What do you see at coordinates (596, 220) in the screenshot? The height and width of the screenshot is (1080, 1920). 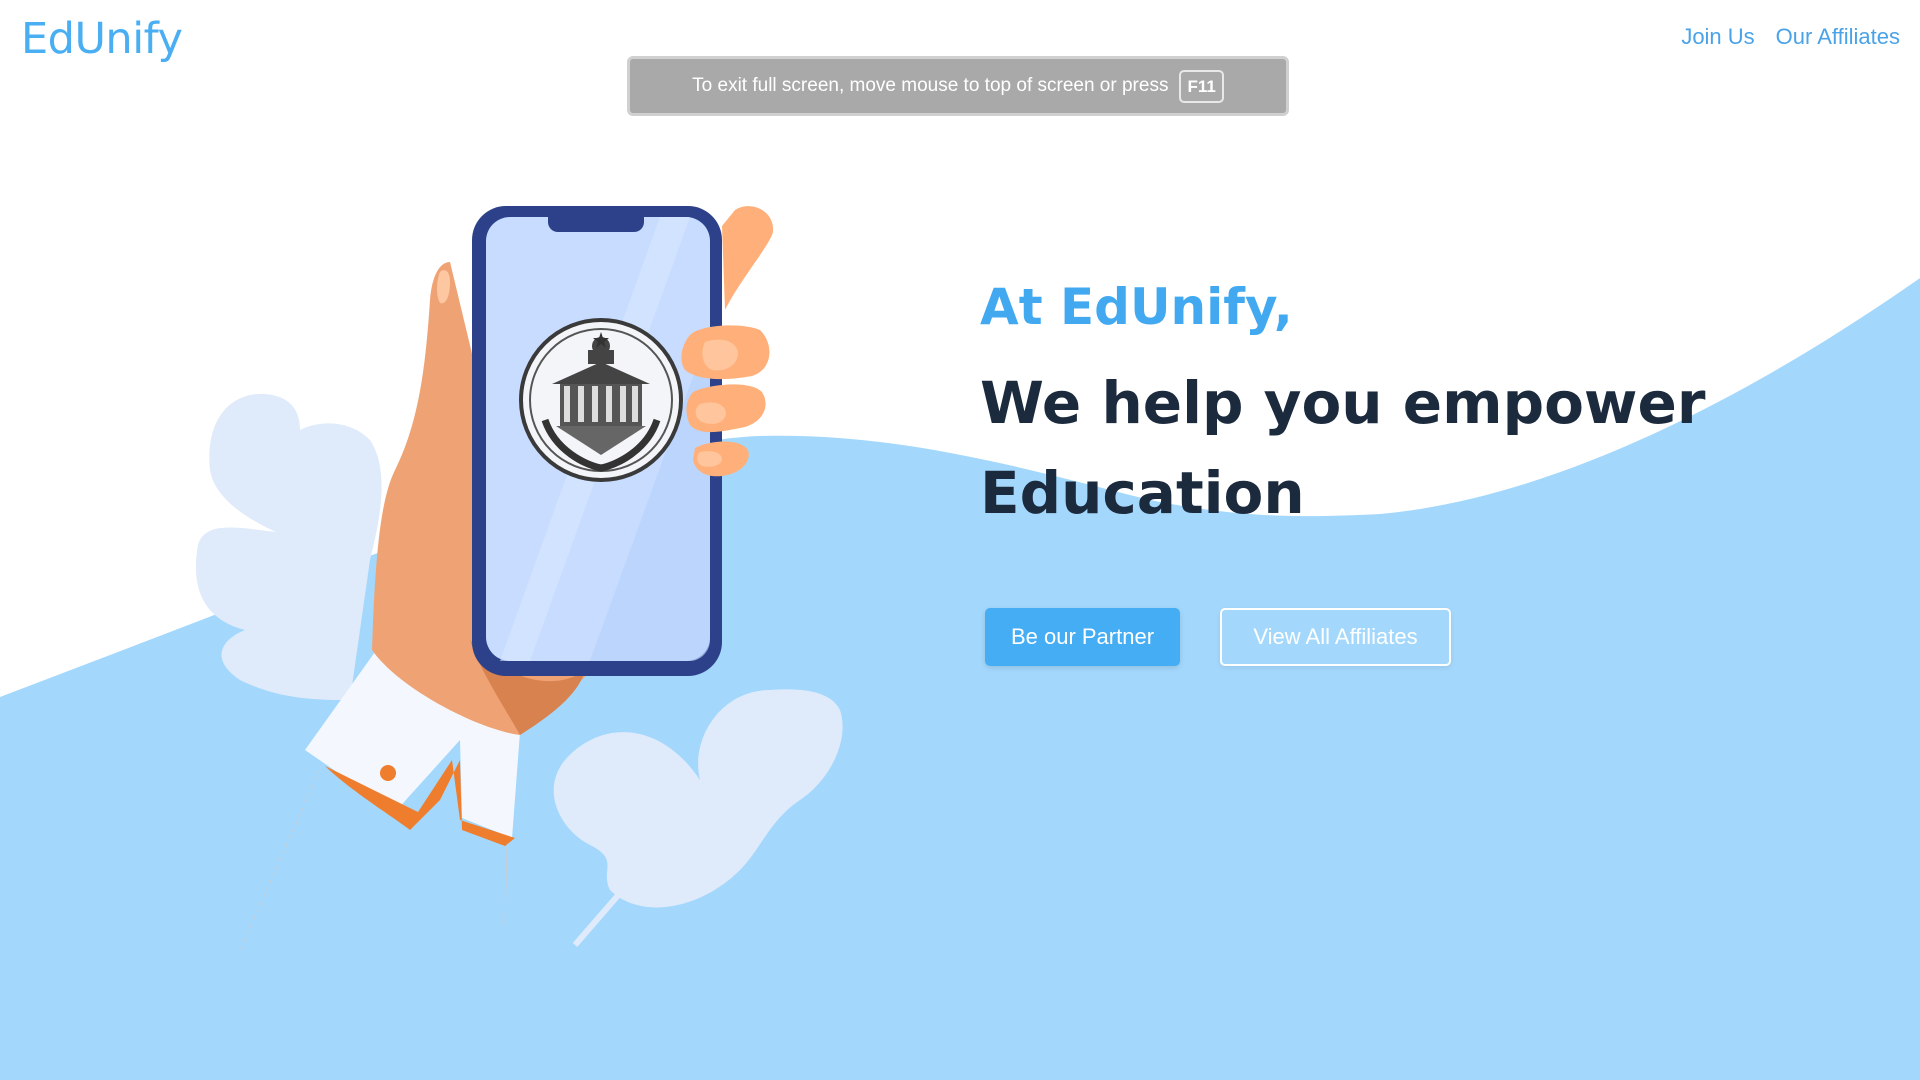 I see `phone-notch` at bounding box center [596, 220].